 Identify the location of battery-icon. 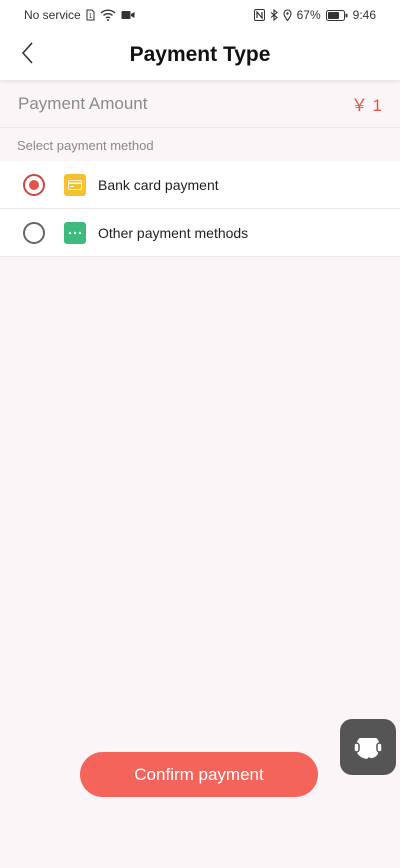
(336, 15).